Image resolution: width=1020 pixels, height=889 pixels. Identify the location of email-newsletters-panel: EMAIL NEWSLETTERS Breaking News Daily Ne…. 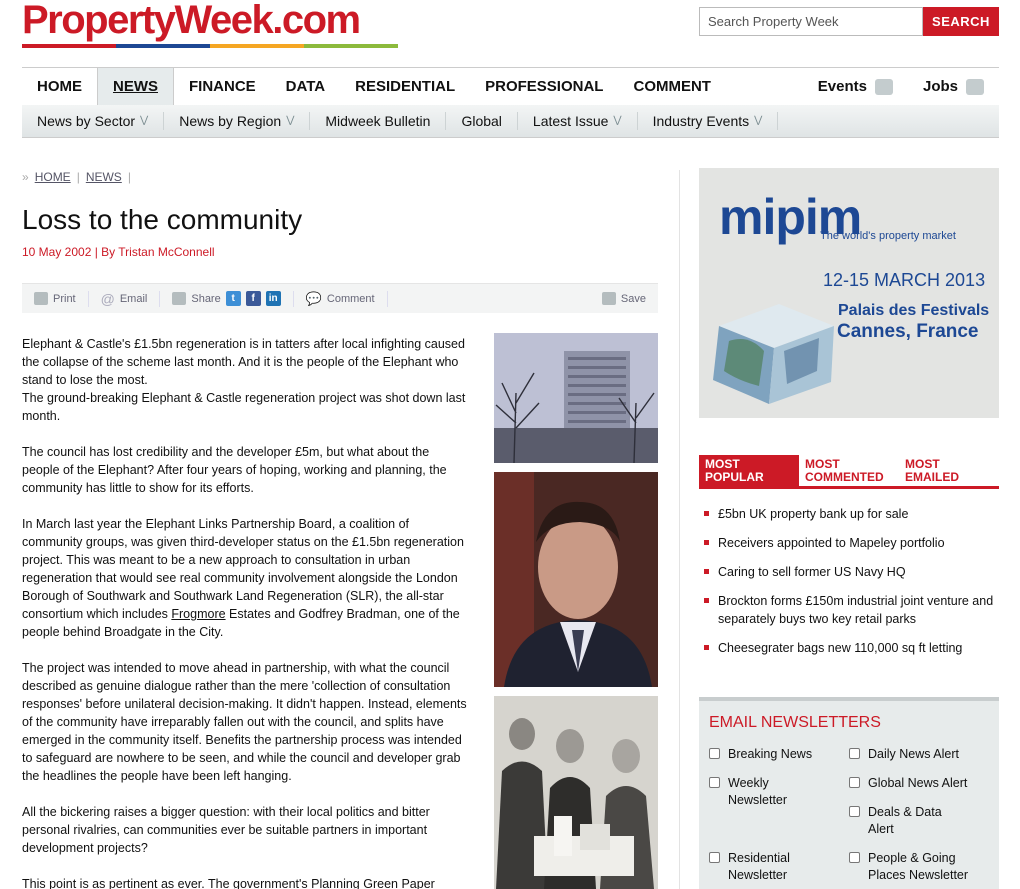
(849, 793).